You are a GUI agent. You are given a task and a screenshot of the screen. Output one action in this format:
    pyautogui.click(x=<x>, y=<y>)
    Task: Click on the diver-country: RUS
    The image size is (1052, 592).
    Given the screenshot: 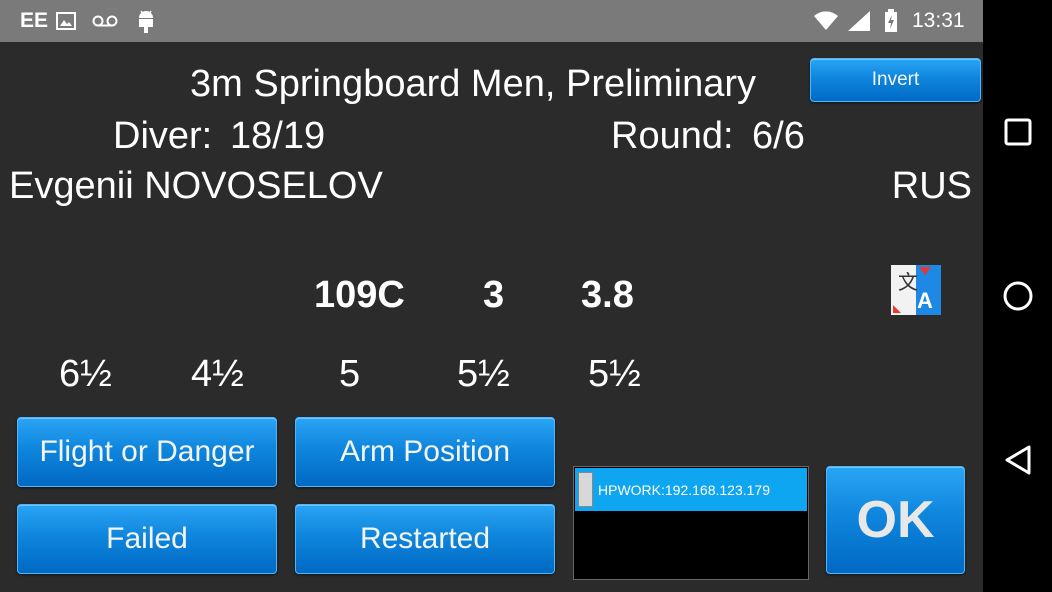 What is the action you would take?
    pyautogui.click(x=931, y=186)
    